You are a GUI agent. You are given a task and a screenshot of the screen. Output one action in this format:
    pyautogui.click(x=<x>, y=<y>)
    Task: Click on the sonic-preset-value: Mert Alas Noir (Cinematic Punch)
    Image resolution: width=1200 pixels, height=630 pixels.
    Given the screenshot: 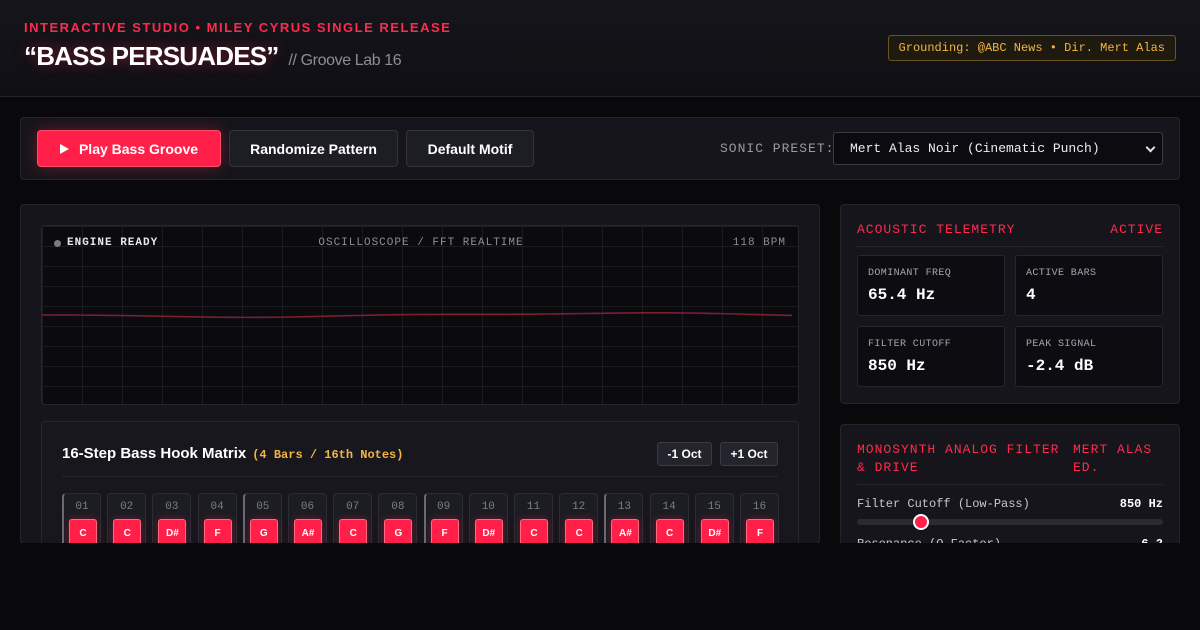 What is the action you would take?
    pyautogui.click(x=975, y=148)
    